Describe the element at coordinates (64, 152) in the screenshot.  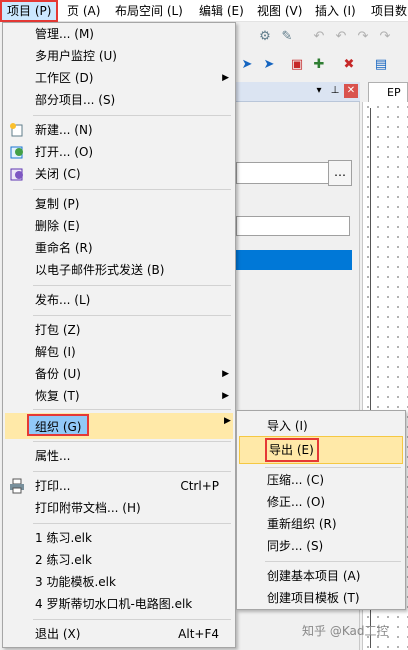
I see `menu-item-label: 打开... (O)` at that location.